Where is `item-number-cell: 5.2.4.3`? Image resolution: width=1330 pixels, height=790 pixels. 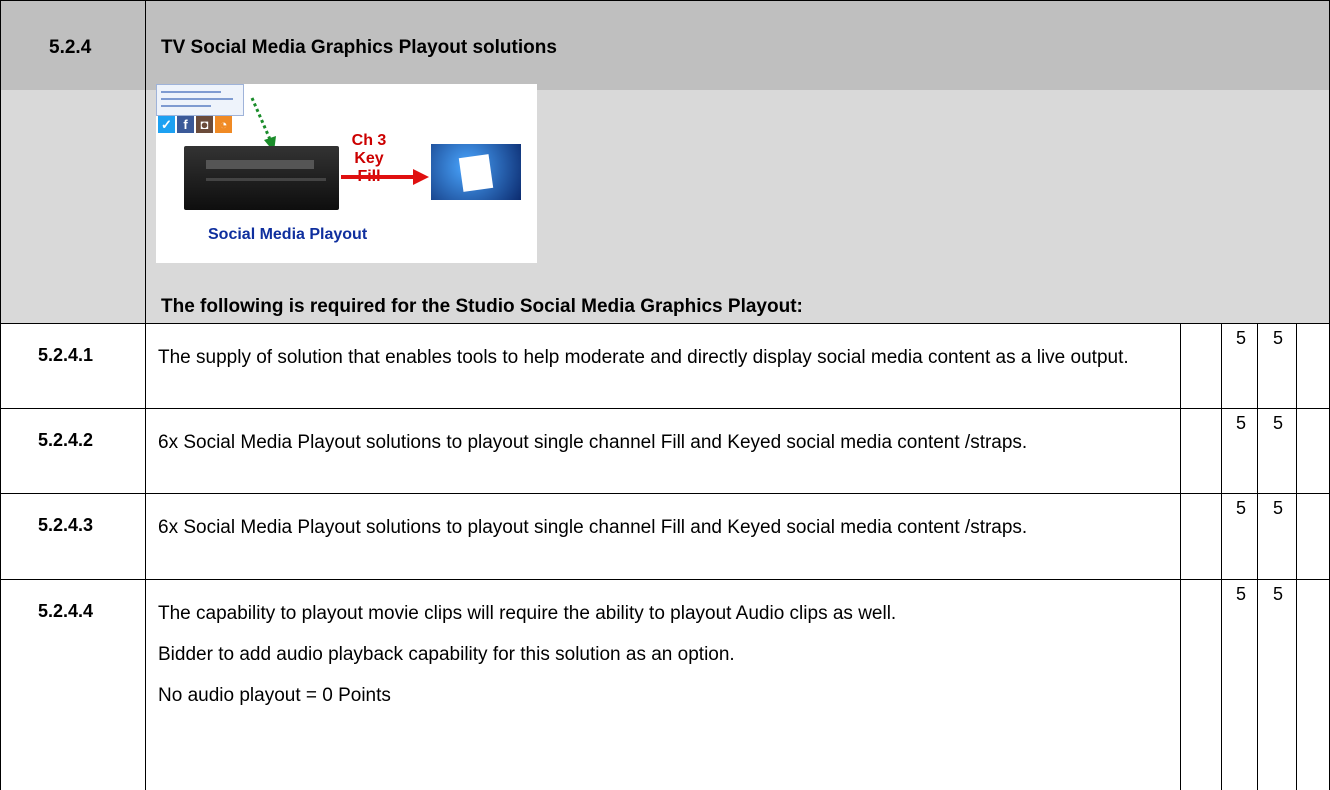 item-number-cell: 5.2.4.3 is located at coordinates (73, 536).